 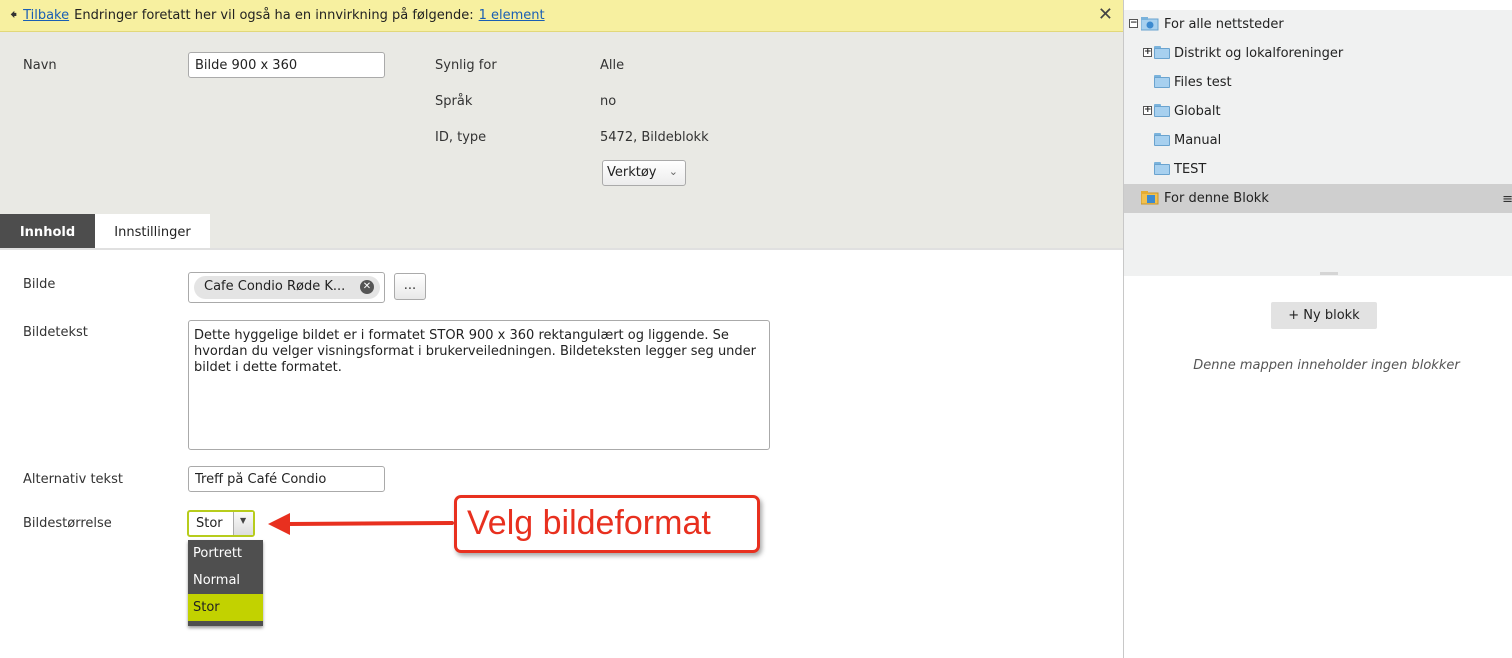 I want to click on visible-for-label: Synlig for, so click(x=466, y=65).